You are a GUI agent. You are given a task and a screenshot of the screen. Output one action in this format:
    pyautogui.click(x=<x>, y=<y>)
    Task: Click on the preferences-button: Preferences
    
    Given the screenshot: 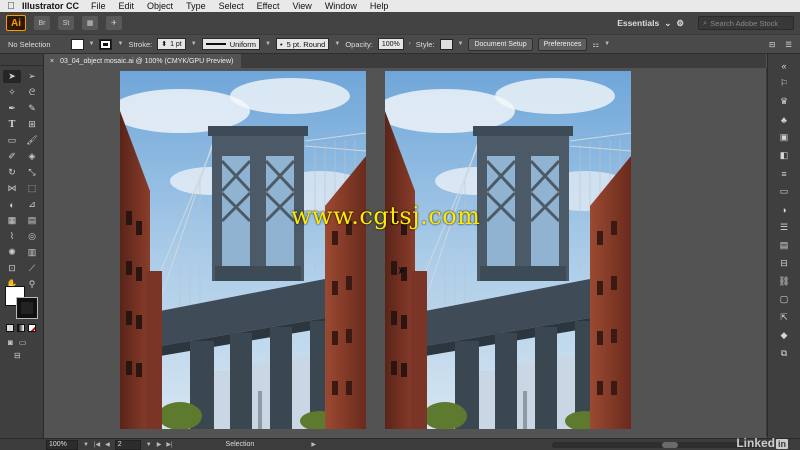 What is the action you would take?
    pyautogui.click(x=562, y=44)
    